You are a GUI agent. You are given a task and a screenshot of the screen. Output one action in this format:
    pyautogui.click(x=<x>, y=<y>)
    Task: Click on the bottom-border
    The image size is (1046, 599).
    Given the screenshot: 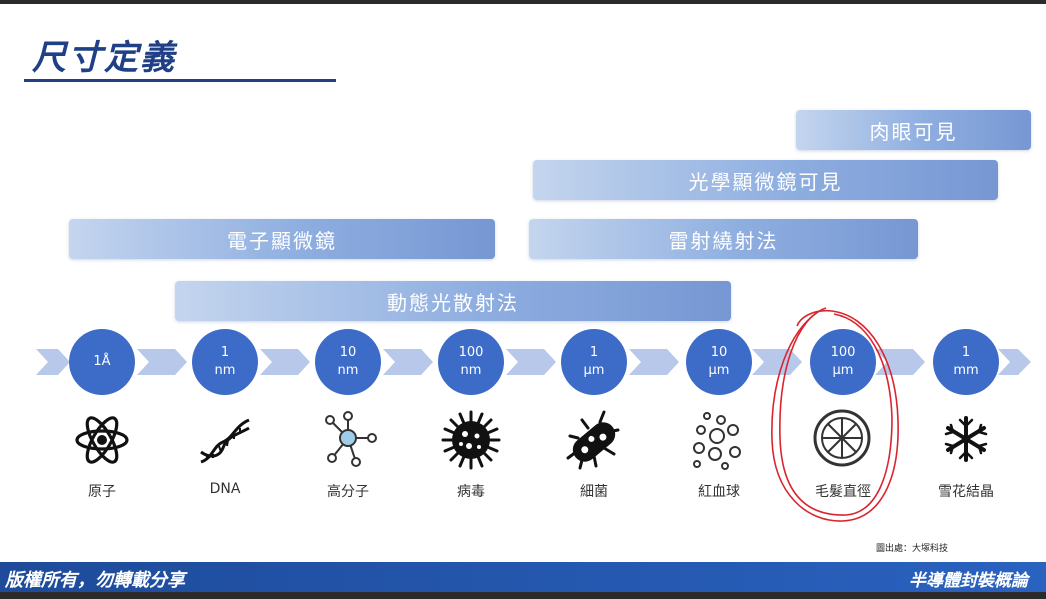 What is the action you would take?
    pyautogui.click(x=523, y=595)
    